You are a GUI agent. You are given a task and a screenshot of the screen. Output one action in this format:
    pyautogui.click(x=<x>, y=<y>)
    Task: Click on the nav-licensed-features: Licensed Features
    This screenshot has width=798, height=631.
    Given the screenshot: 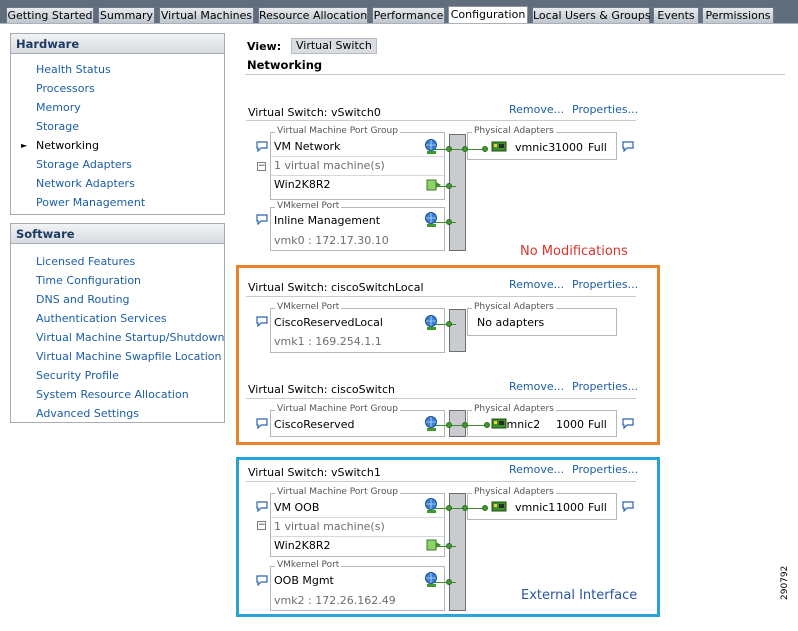 What is the action you would take?
    pyautogui.click(x=117, y=261)
    